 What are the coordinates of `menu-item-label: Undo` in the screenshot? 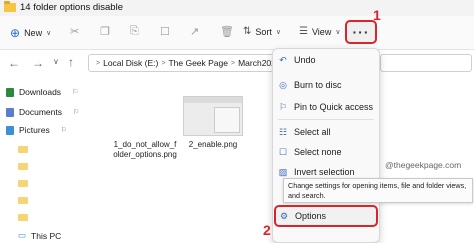 It's located at (305, 60).